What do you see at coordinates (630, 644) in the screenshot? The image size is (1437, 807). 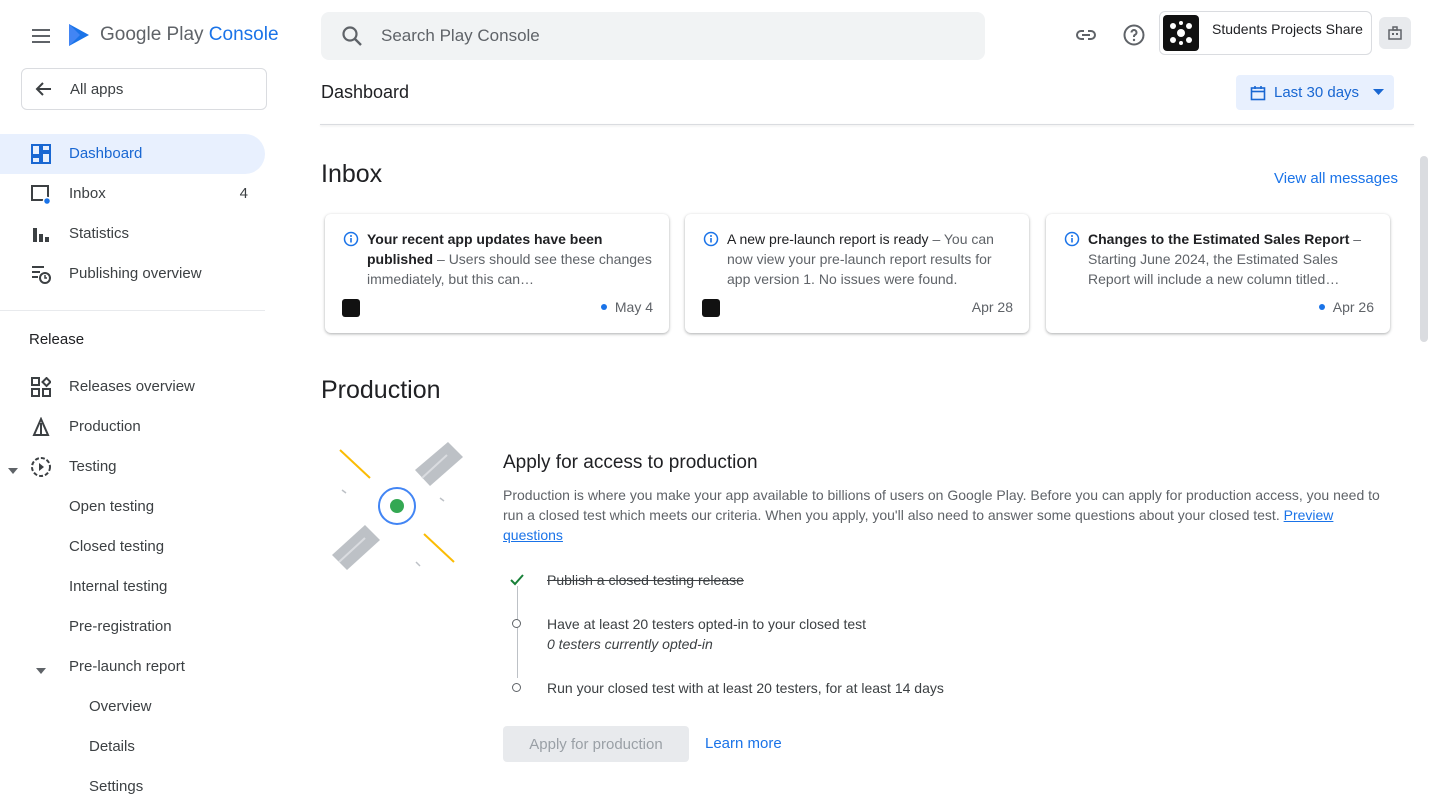 I see `step-testers-status: 0 testers currently opted-in` at bounding box center [630, 644].